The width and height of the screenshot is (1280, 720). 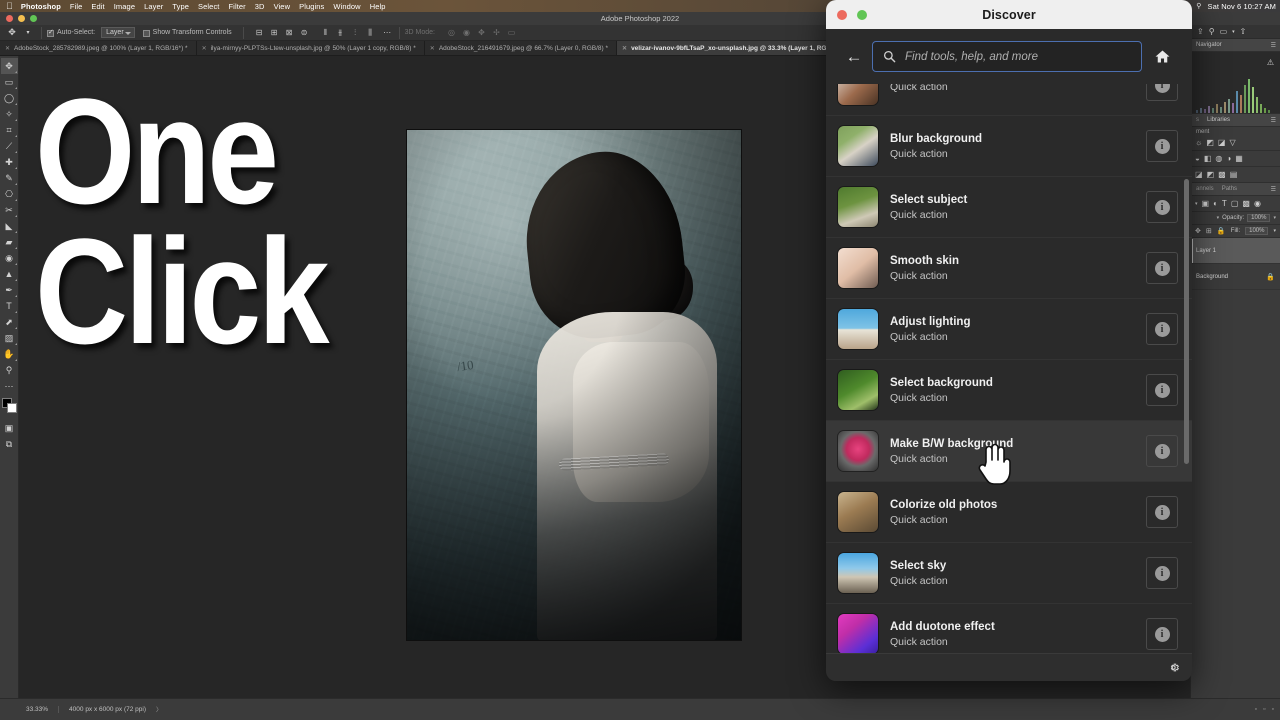 What do you see at coordinates (842, 15) in the screenshot?
I see `discover-close-button` at bounding box center [842, 15].